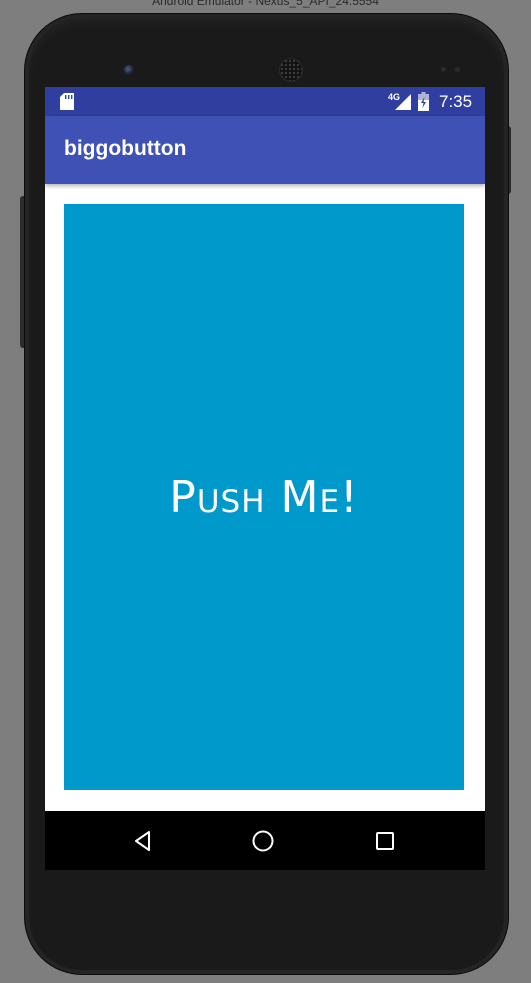 The width and height of the screenshot is (531, 983). I want to click on push-me-button-label: Push Me!, so click(264, 497).